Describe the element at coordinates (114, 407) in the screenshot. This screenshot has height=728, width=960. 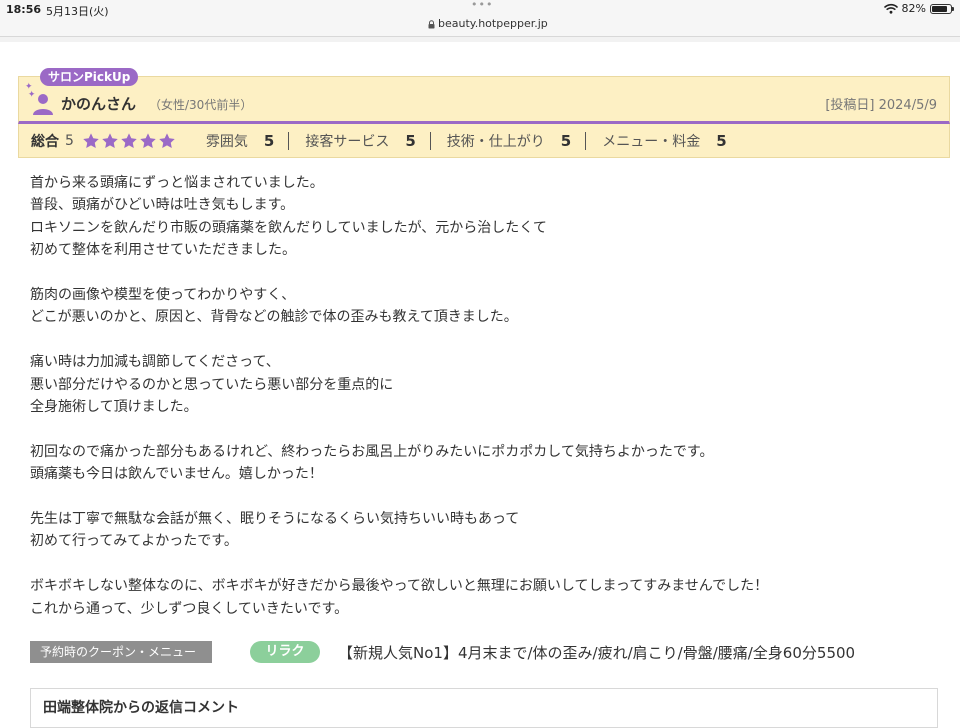
I see `review-line: 全身施術して頂けました。` at that location.